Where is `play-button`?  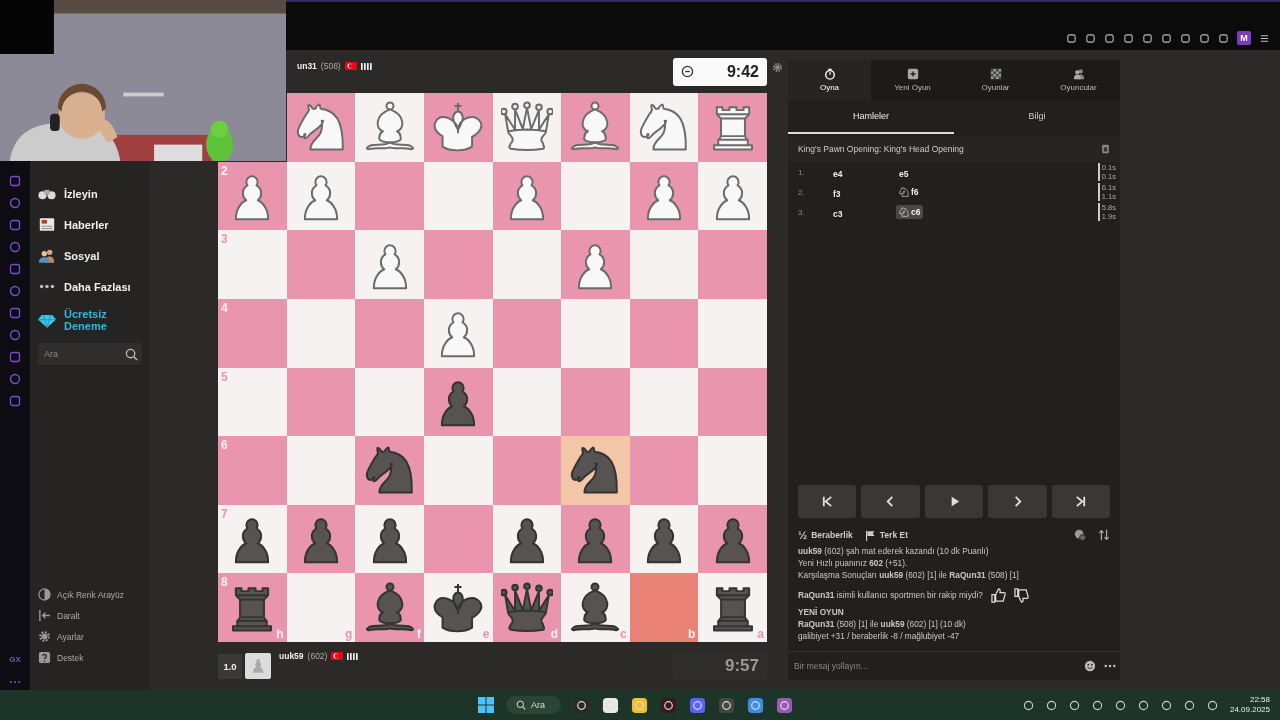
play-button is located at coordinates (954, 501).